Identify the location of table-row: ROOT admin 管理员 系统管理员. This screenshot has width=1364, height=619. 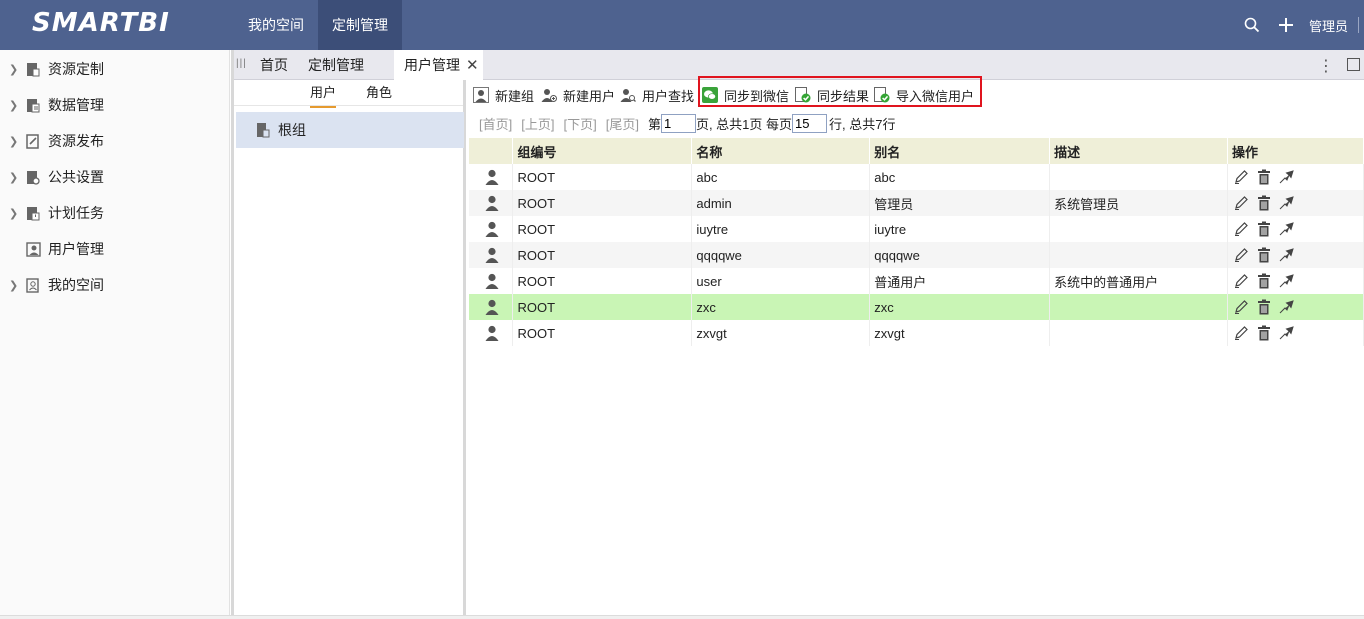
(916, 203).